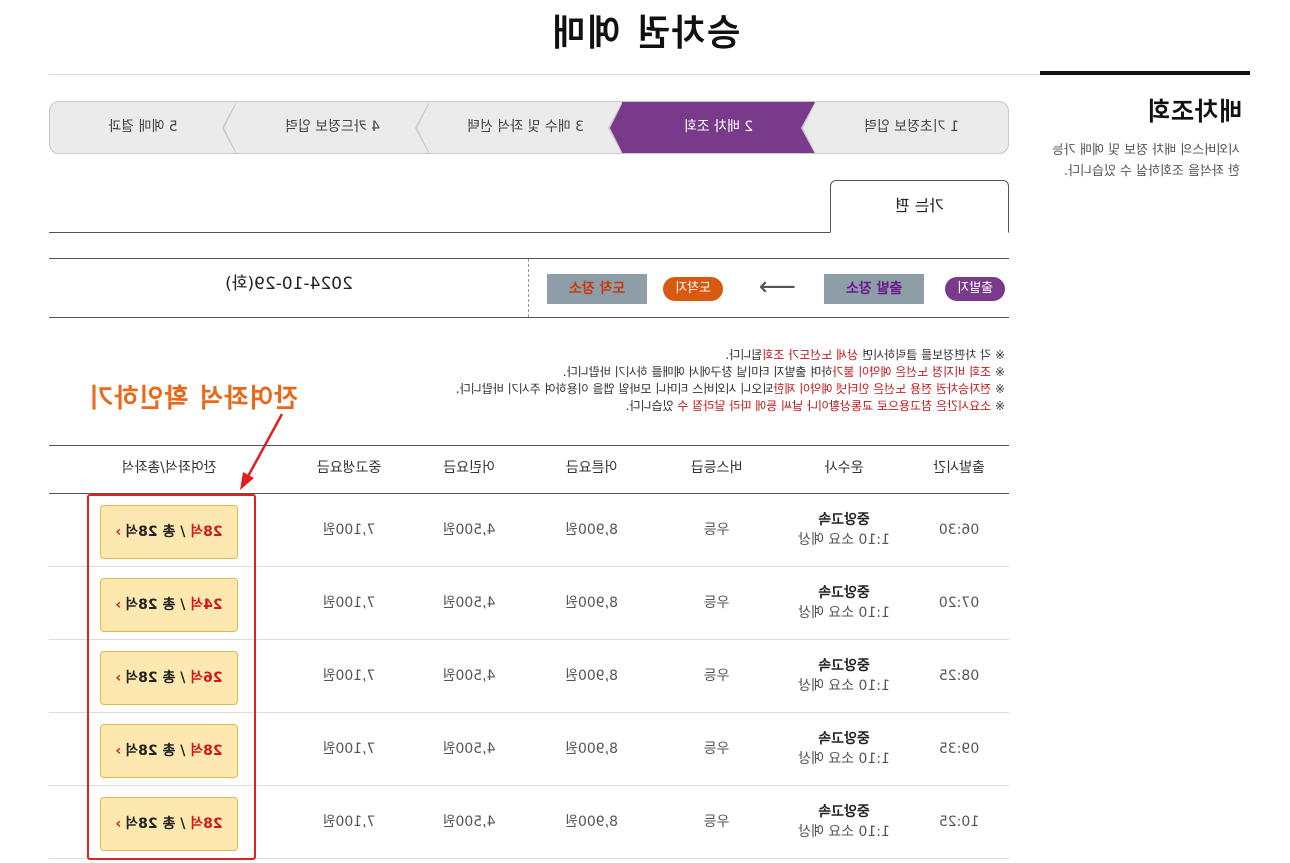 The width and height of the screenshot is (1290, 863). What do you see at coordinates (959, 676) in the screenshot?
I see `departure-time: 08:25` at bounding box center [959, 676].